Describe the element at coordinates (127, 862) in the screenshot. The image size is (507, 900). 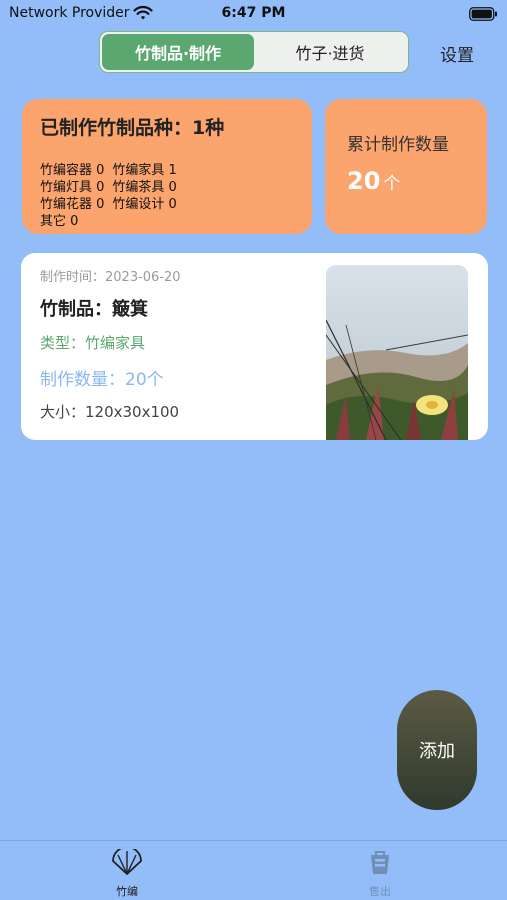
I see `fan-icon` at that location.